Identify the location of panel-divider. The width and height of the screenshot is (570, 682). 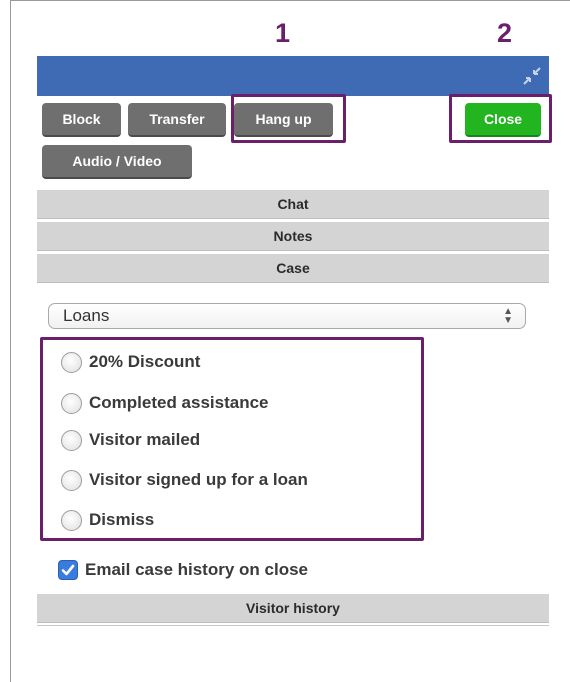
(293, 625).